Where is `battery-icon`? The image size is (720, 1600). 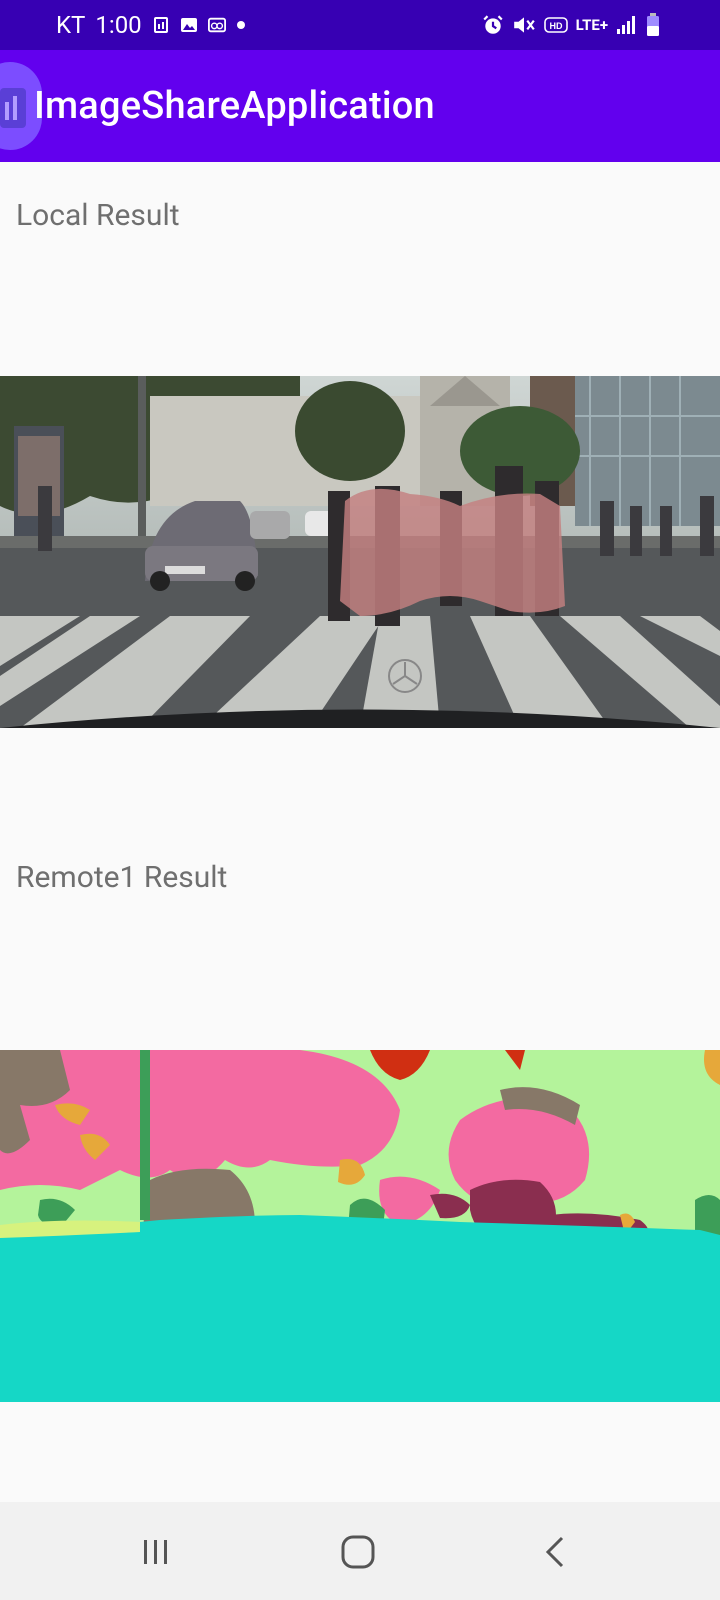
battery-icon is located at coordinates (653, 24).